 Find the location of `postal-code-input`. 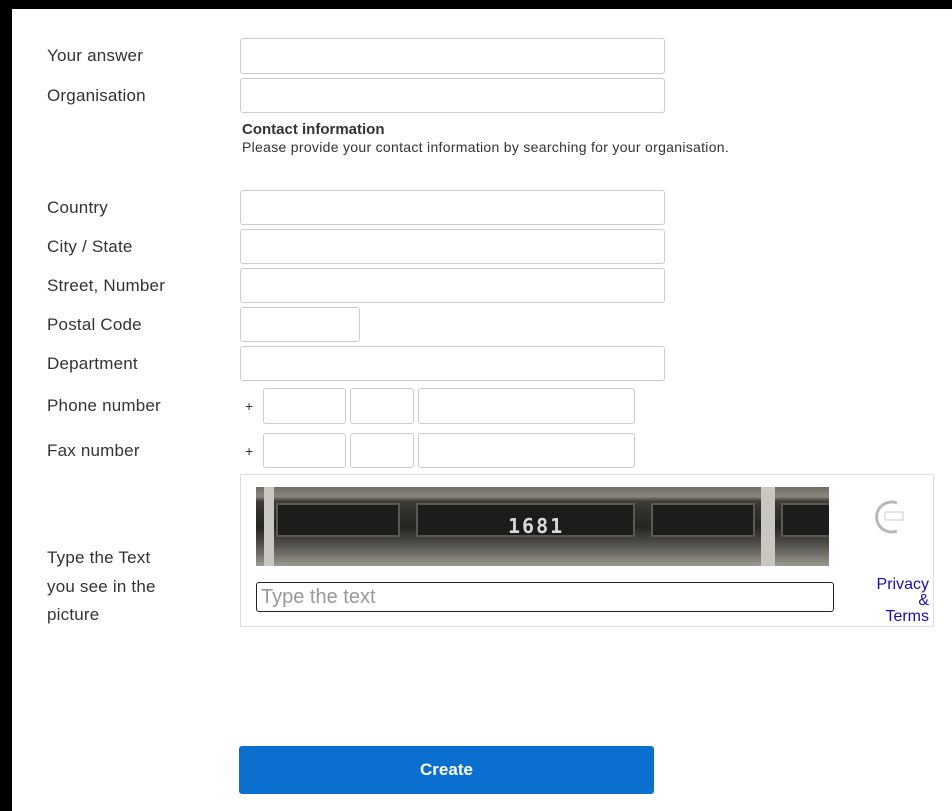

postal-code-input is located at coordinates (300, 324).